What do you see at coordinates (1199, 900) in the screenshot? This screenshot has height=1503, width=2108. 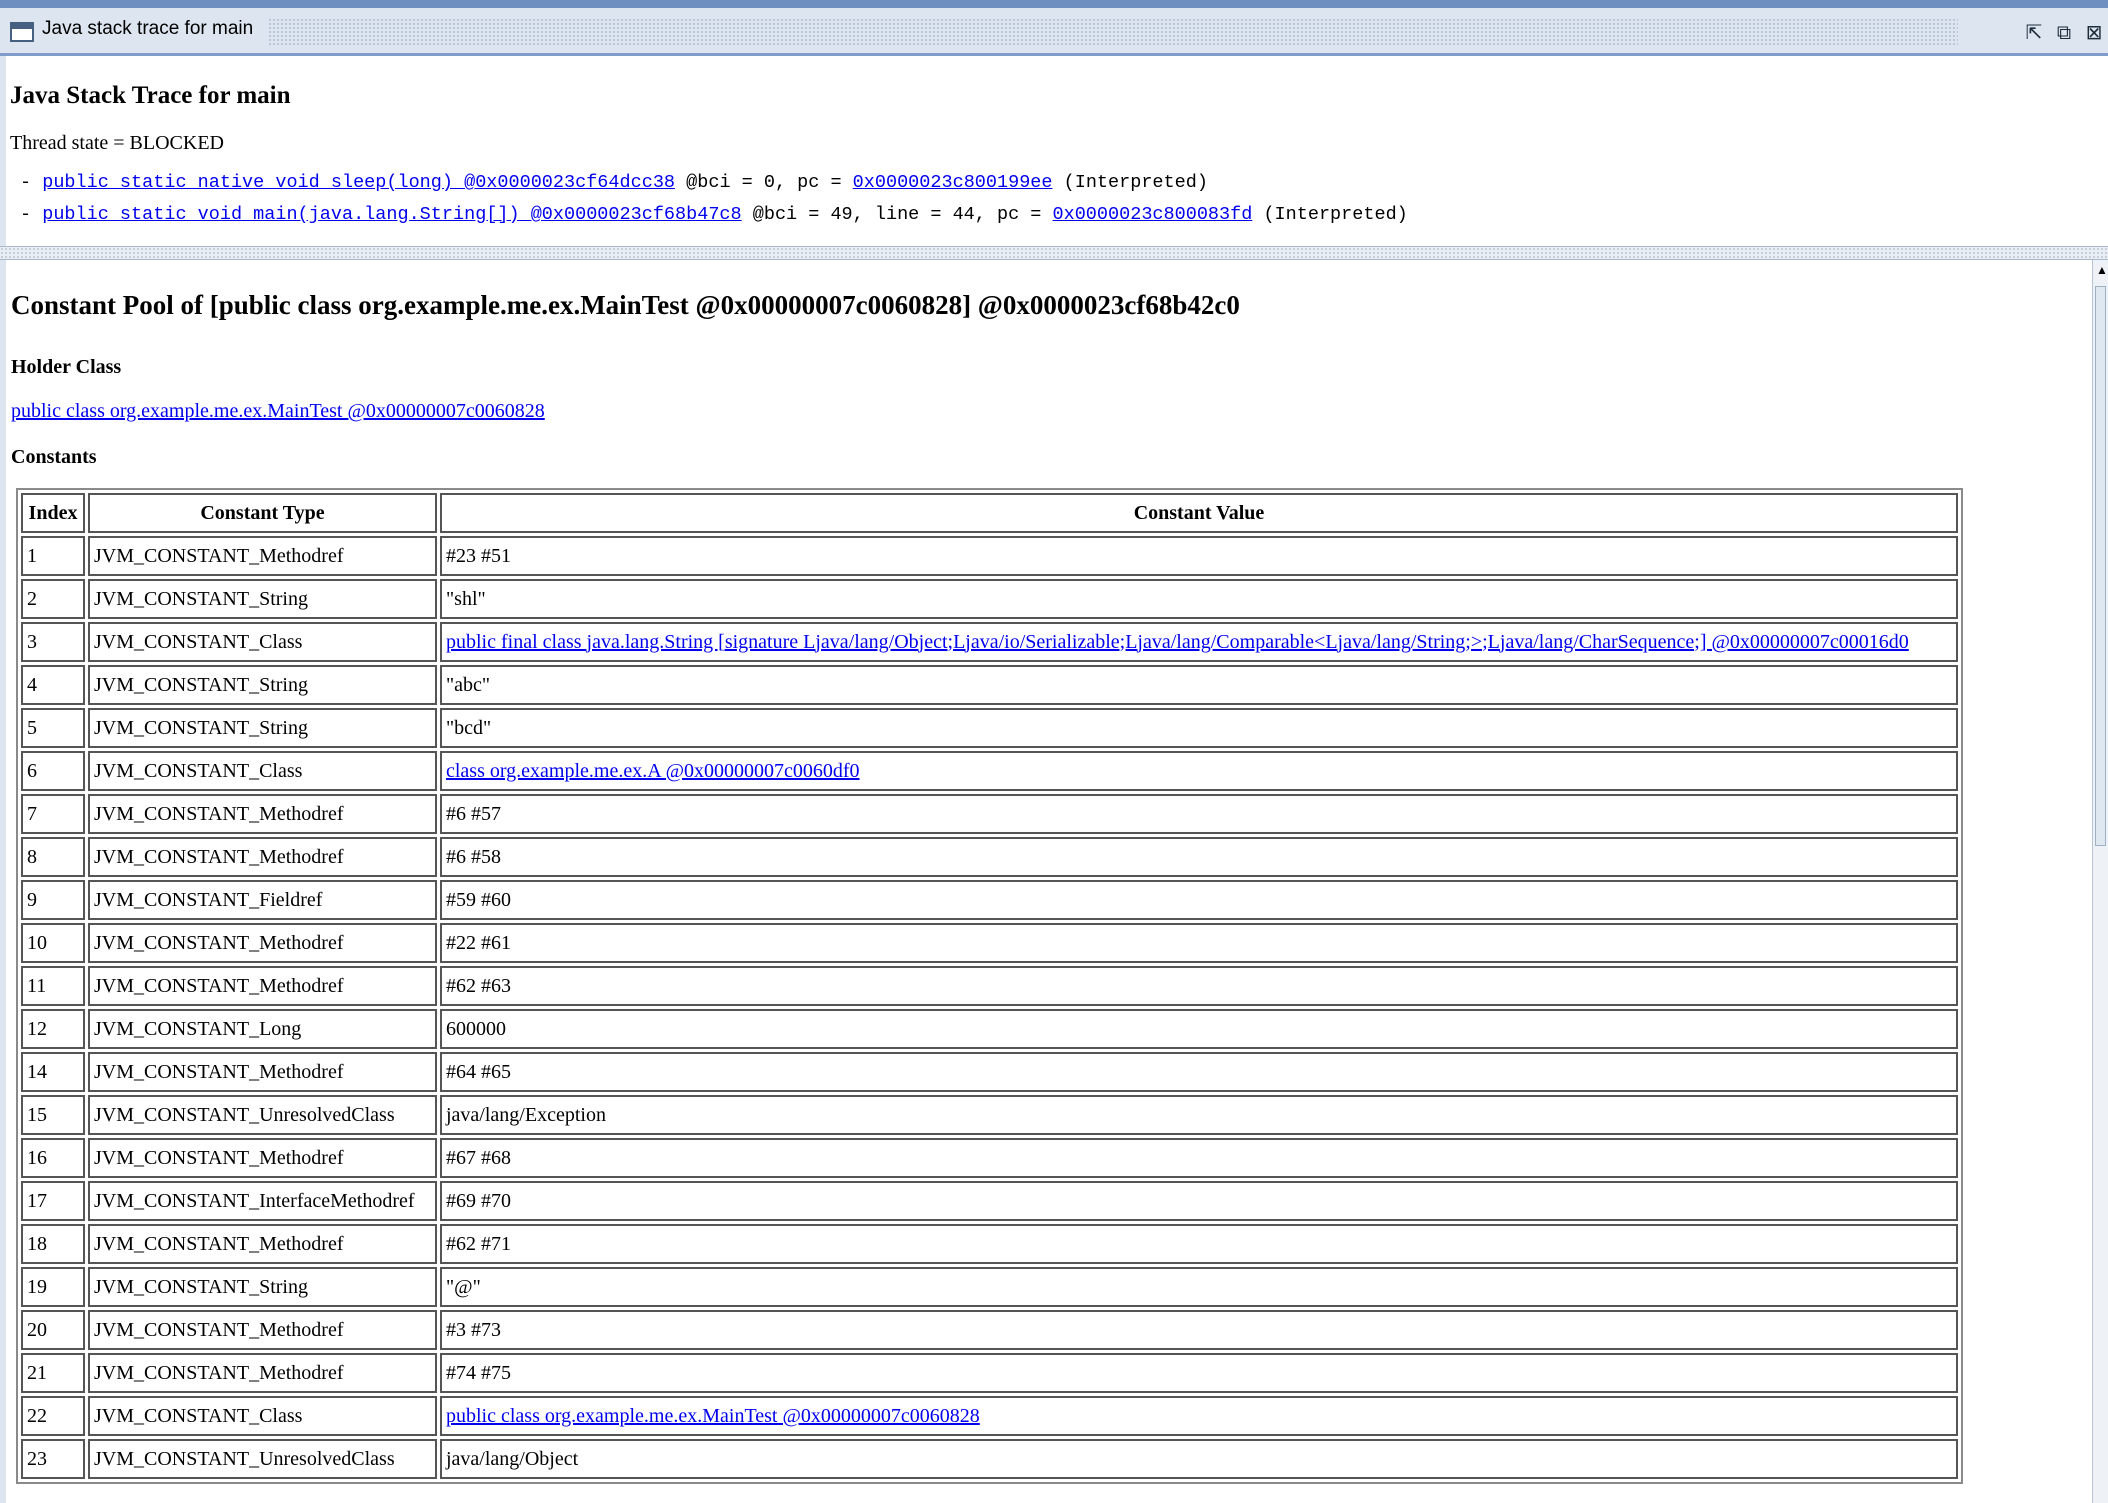 I see `cell-constant-value: #59 #60` at bounding box center [1199, 900].